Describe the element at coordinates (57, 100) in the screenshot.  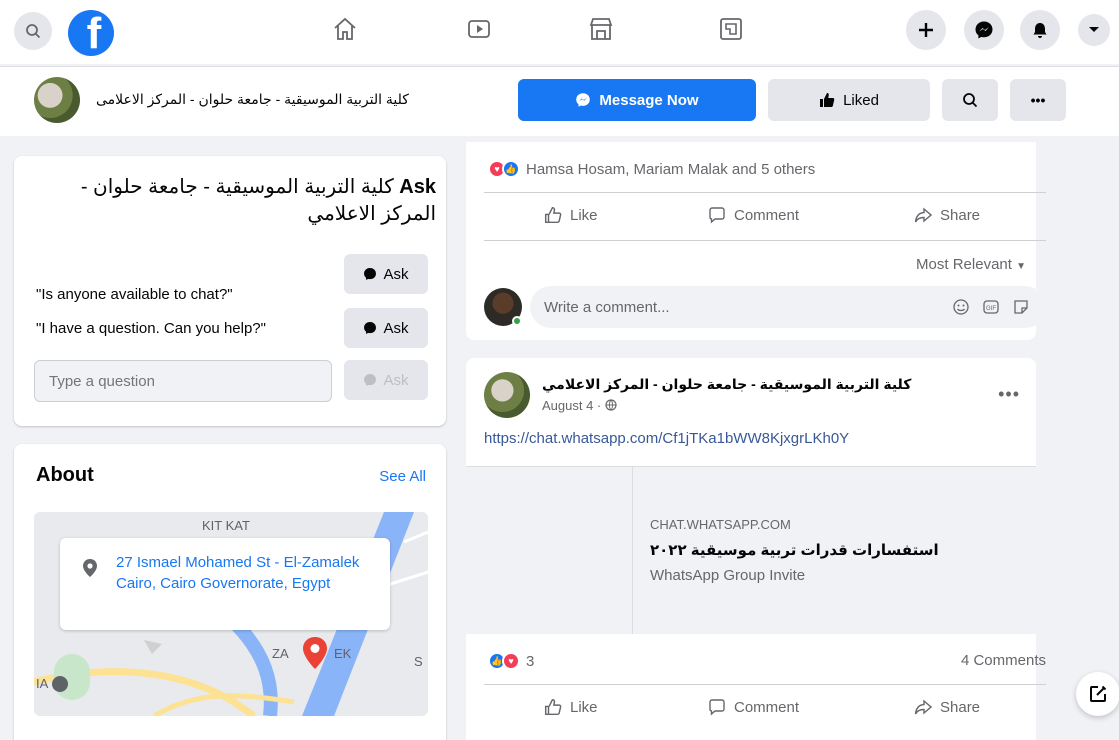
I see `page-avatar` at that location.